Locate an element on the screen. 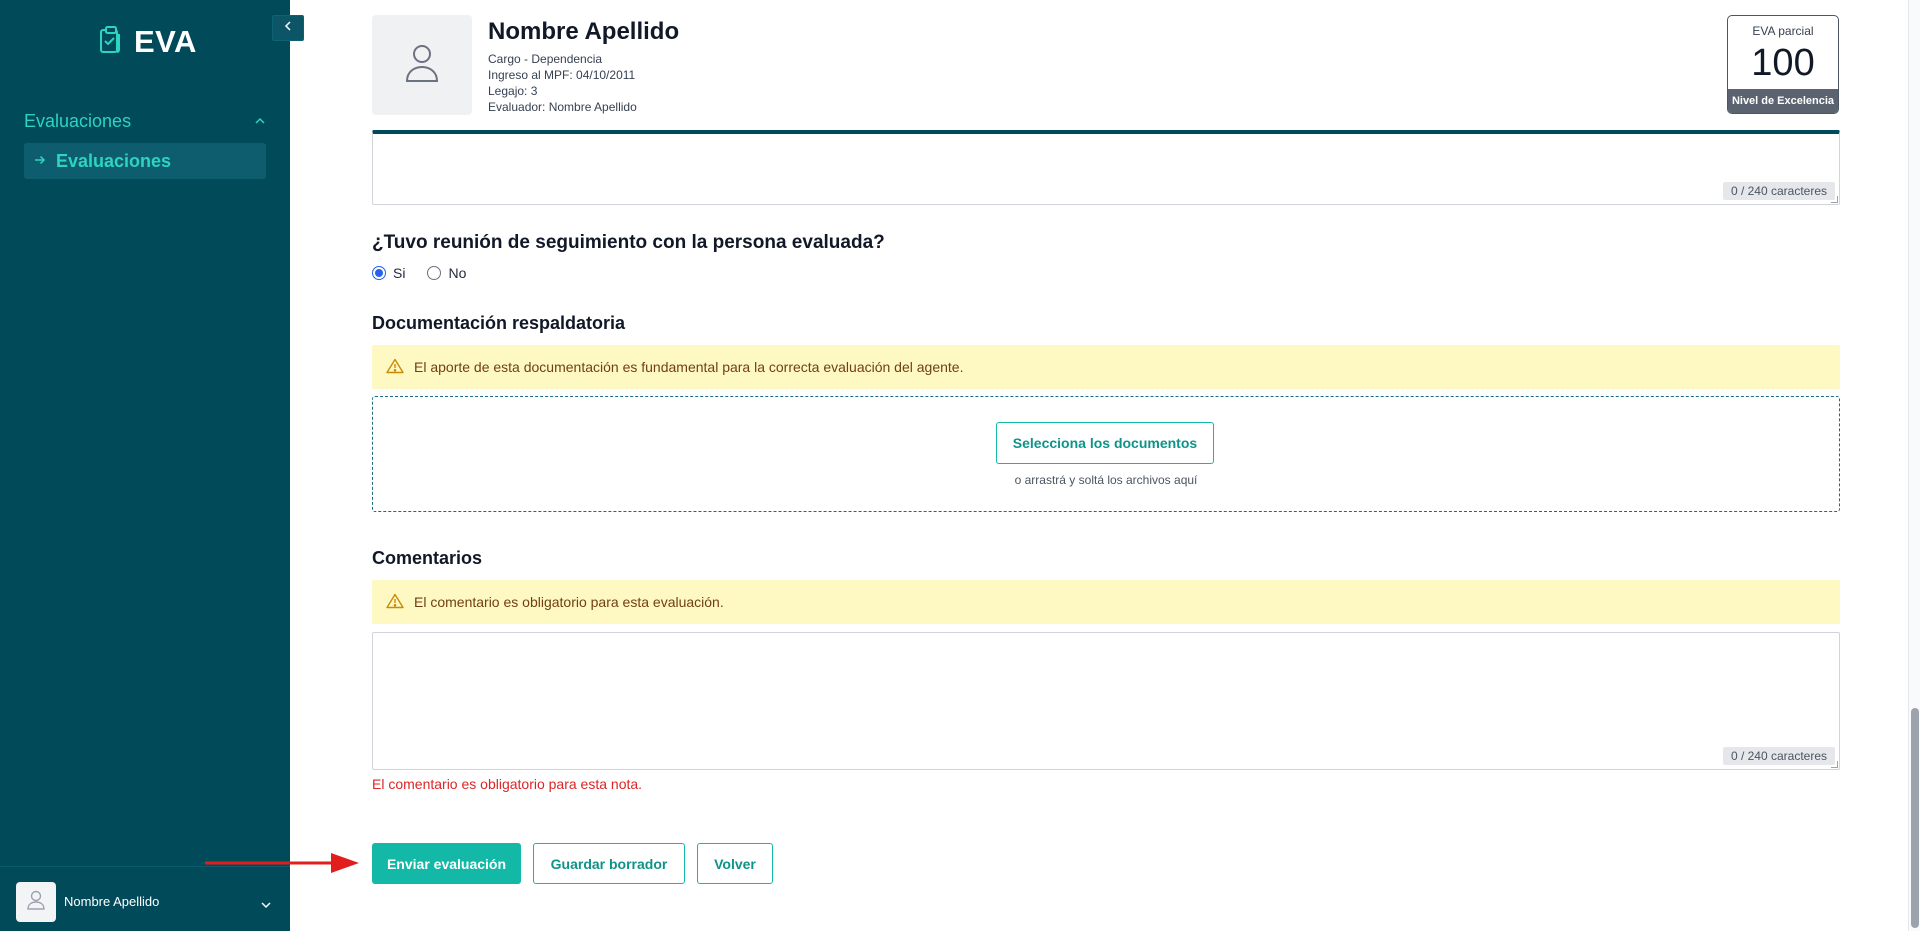  clipboard-check-icon is located at coordinates (111, 42).